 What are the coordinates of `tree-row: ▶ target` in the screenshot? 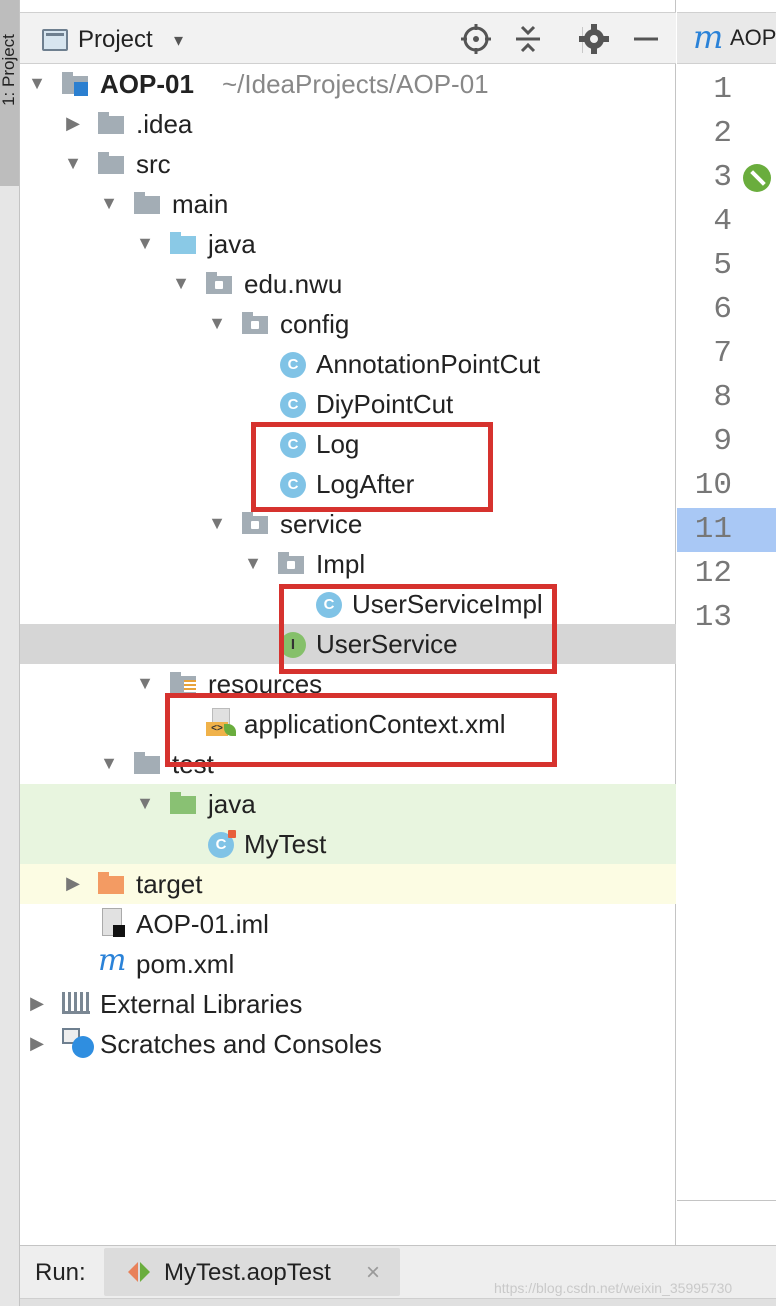 It's located at (348, 884).